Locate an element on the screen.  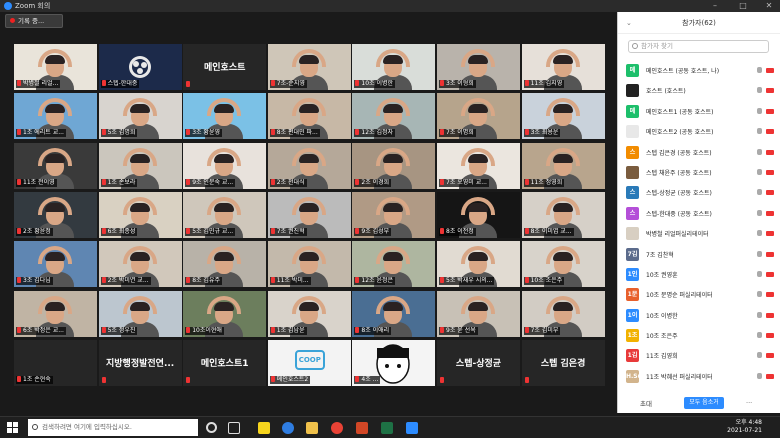
participant-row: 스텝 채윤주 (공동 호스트) is located at coordinates (701, 172).